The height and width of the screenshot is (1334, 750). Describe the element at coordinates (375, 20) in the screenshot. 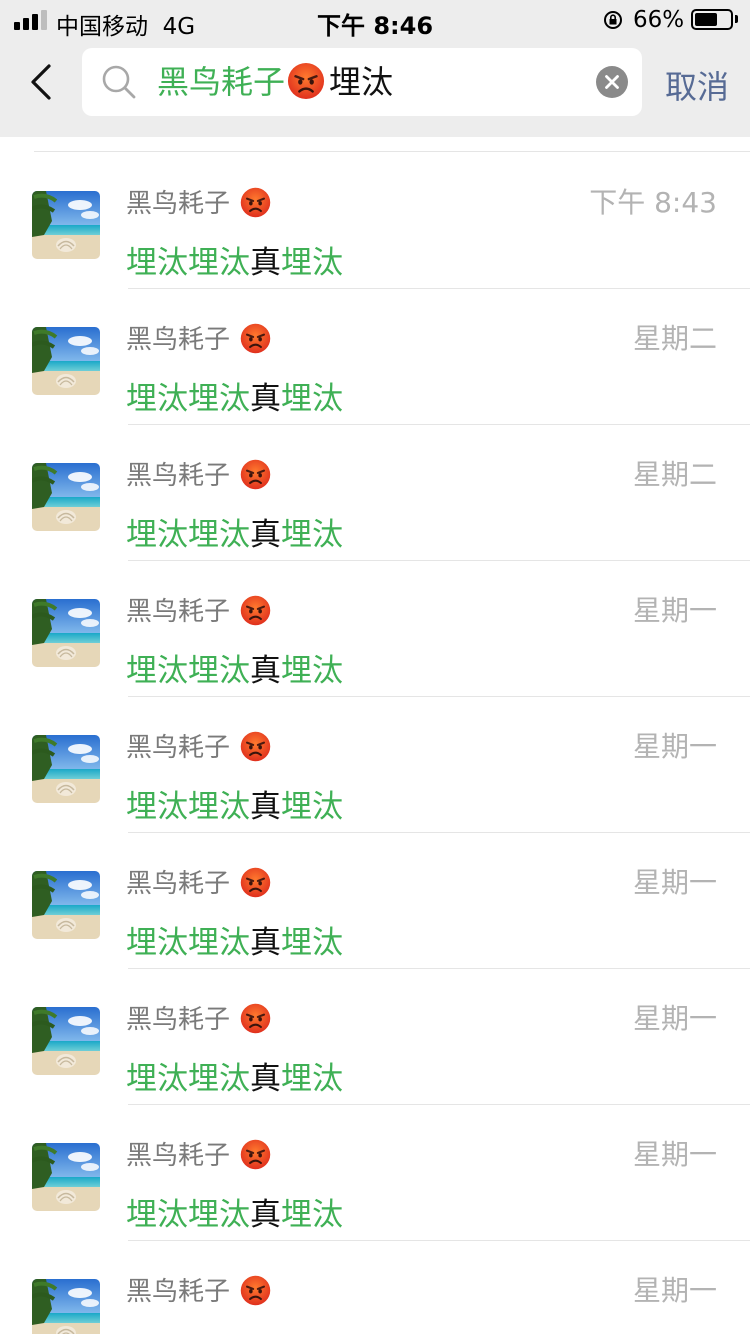

I see `status-bar: 中国移动 4G 下午 8:46 66%` at that location.